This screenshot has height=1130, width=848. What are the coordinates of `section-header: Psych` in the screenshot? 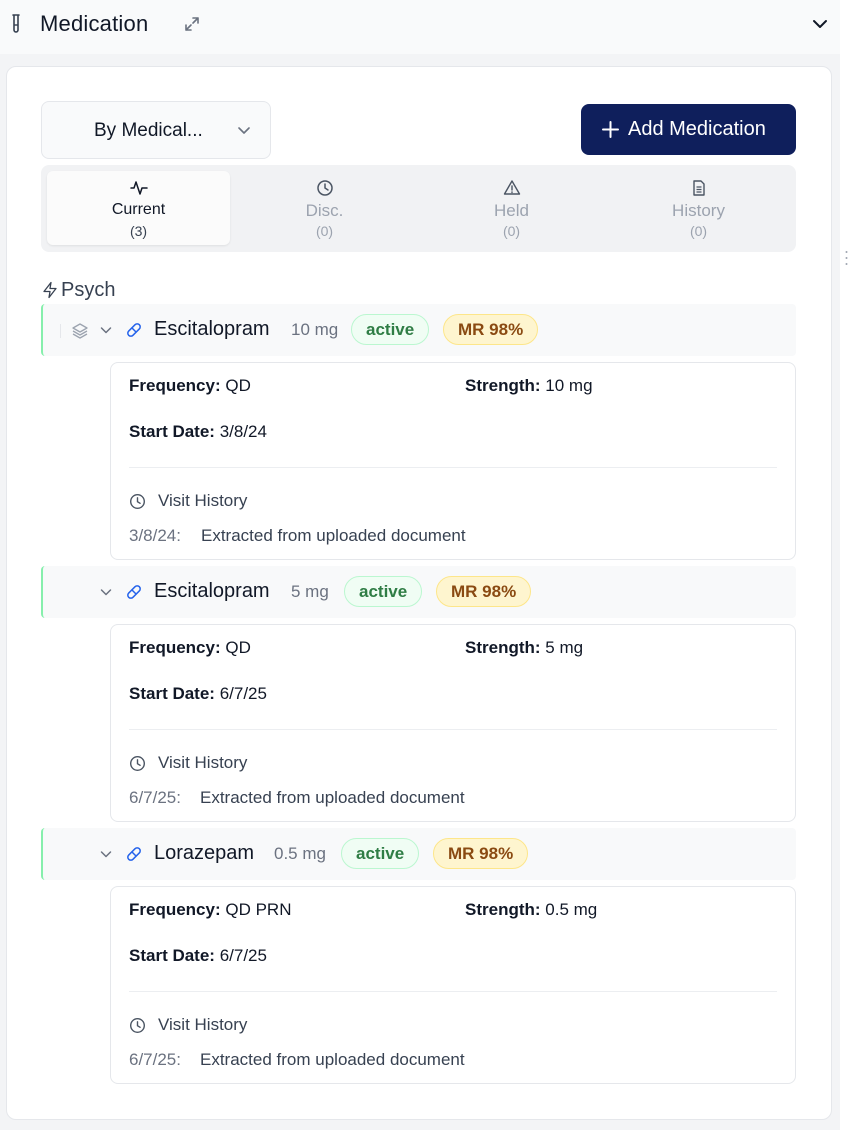 It's located at (78, 290).